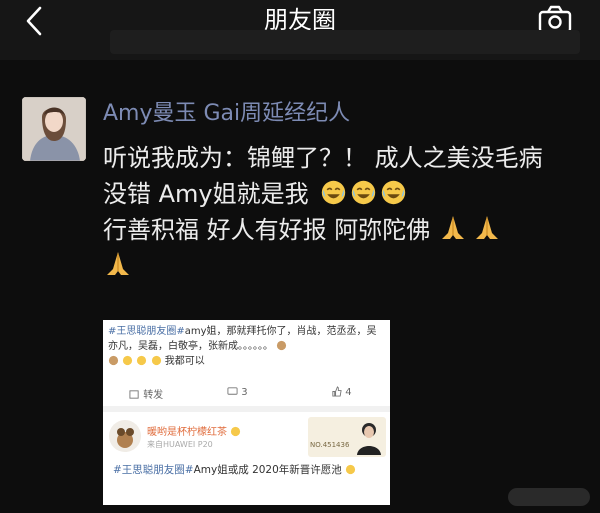  I want to click on thumbs-up-icon, so click(337, 391).